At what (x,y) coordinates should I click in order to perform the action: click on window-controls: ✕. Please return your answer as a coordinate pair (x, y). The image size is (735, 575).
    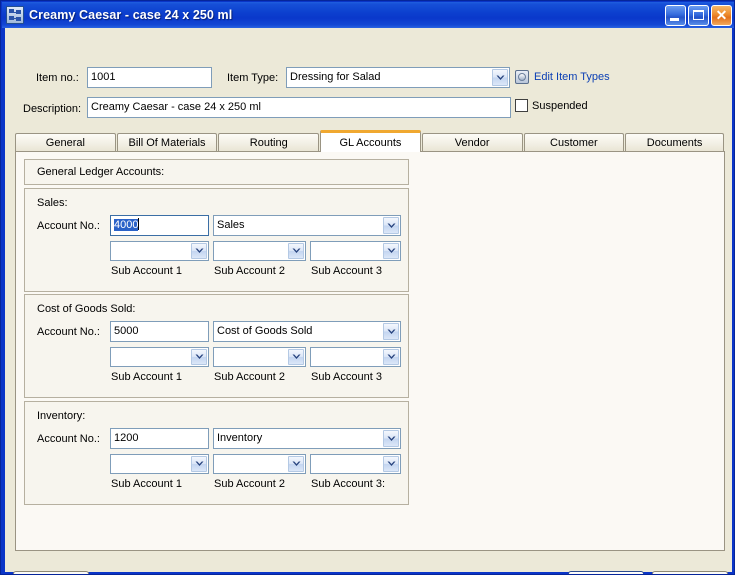
    Looking at the image, I should click on (697, 15).